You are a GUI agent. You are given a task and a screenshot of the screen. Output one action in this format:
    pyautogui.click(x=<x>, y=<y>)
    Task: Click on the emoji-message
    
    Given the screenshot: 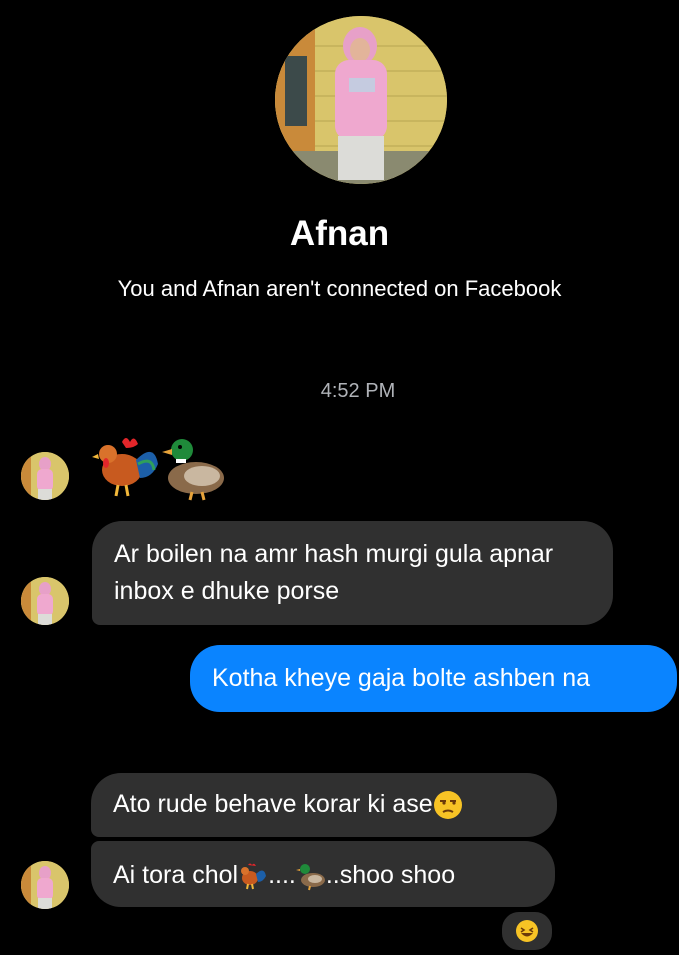 What is the action you would take?
    pyautogui.click(x=162, y=466)
    